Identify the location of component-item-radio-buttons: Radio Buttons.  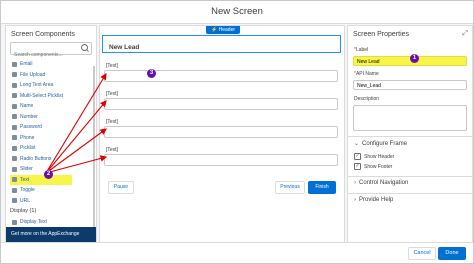
(51, 159).